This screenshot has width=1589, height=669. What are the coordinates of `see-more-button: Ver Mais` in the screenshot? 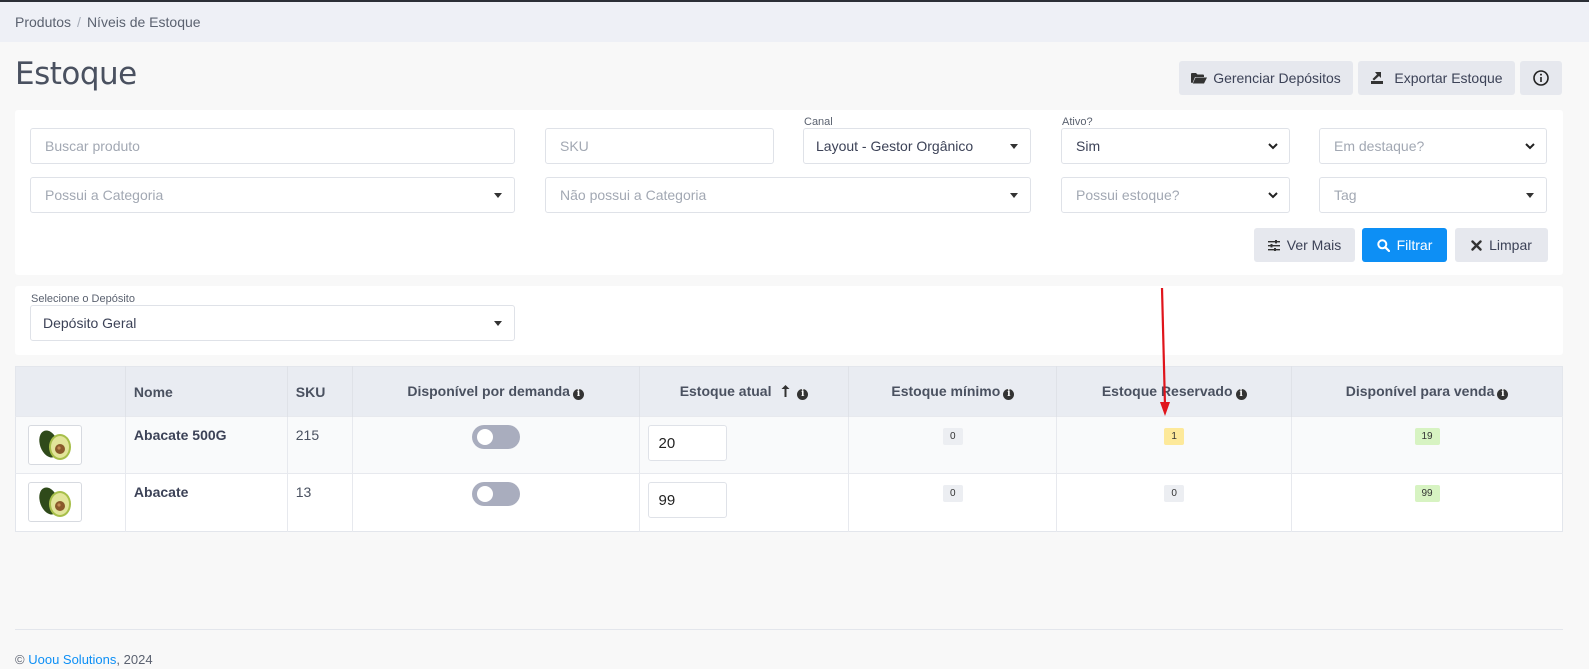 It's located at (1304, 245).